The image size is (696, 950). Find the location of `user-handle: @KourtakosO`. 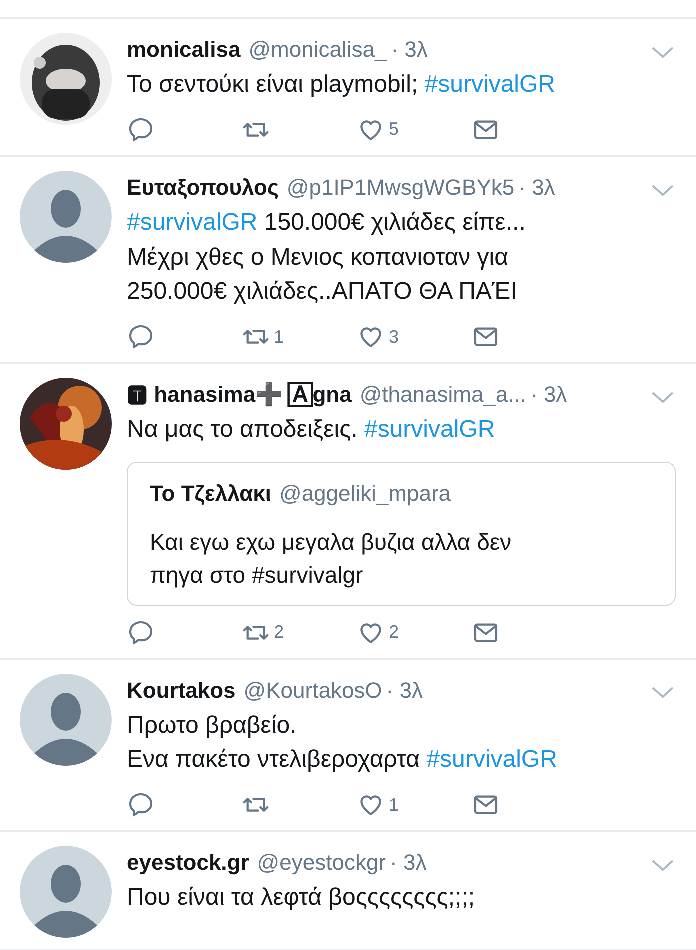

user-handle: @KourtakosO is located at coordinates (313, 690).